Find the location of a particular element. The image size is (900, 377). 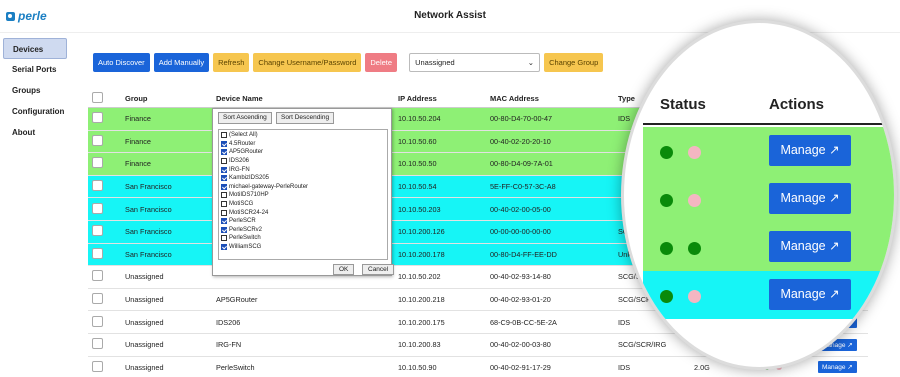

magnified-row: Manage ↗ is located at coordinates (768, 295).